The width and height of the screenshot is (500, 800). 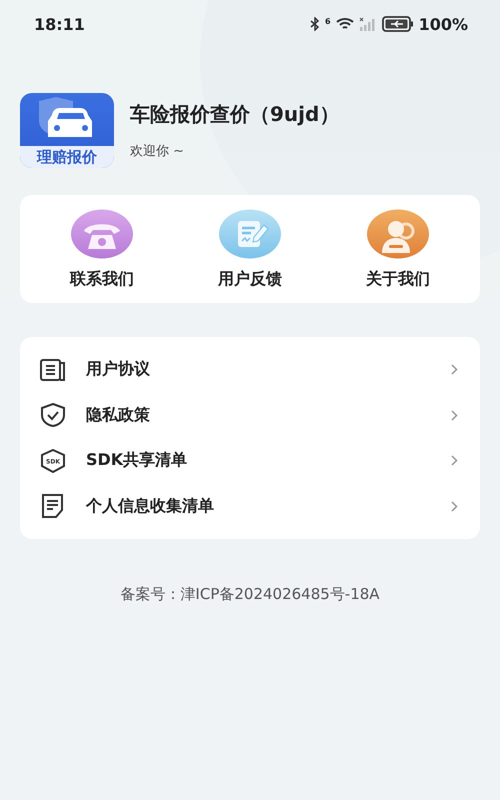 What do you see at coordinates (367, 24) in the screenshot?
I see `cell-signal-icon` at bounding box center [367, 24].